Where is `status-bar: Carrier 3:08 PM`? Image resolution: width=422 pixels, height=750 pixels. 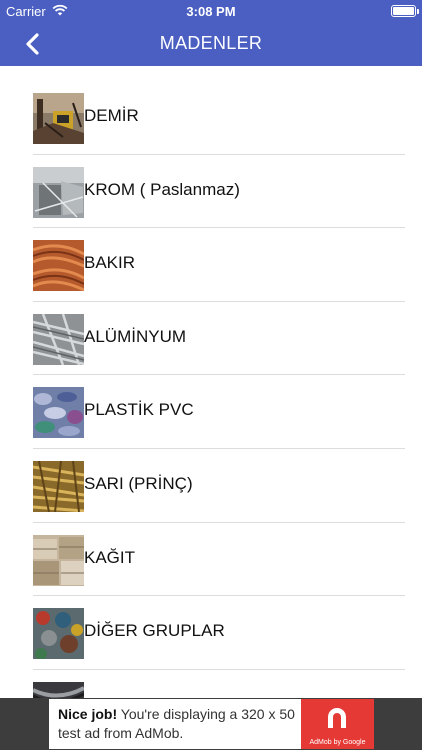 status-bar: Carrier 3:08 PM is located at coordinates (211, 11).